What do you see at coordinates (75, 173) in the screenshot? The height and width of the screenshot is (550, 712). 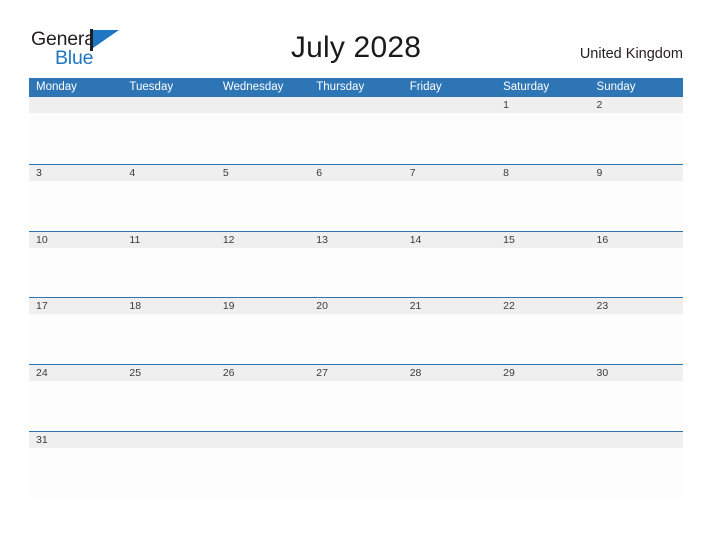 I see `date-cell: 3` at bounding box center [75, 173].